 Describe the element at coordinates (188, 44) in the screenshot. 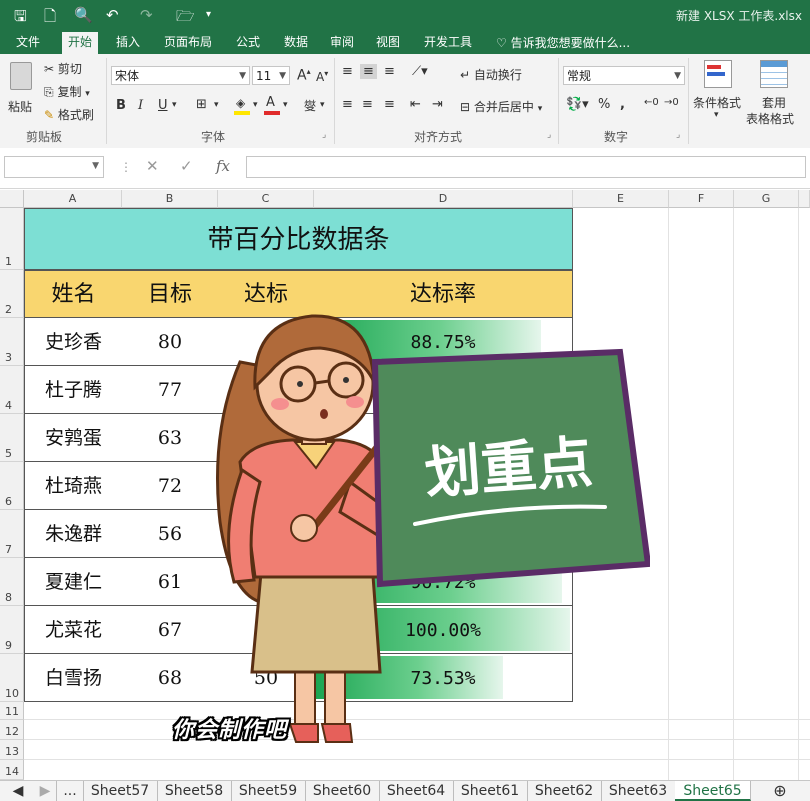

I see `menu-page-layout: 页面布局` at that location.